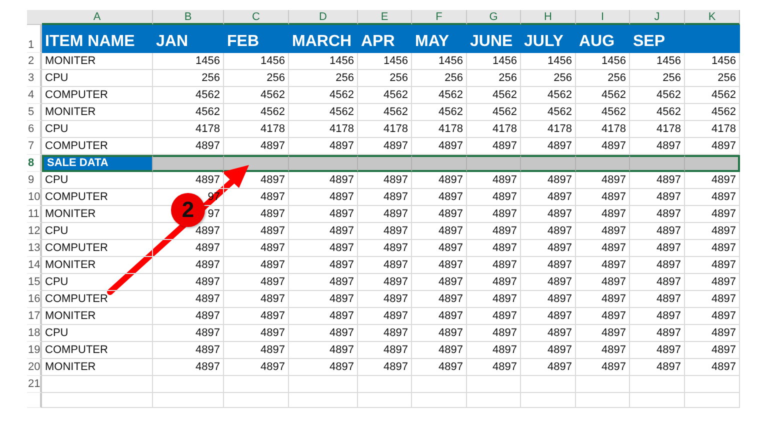 Image resolution: width=764 pixels, height=433 pixels. What do you see at coordinates (712, 17) in the screenshot?
I see `column-header: K` at bounding box center [712, 17].